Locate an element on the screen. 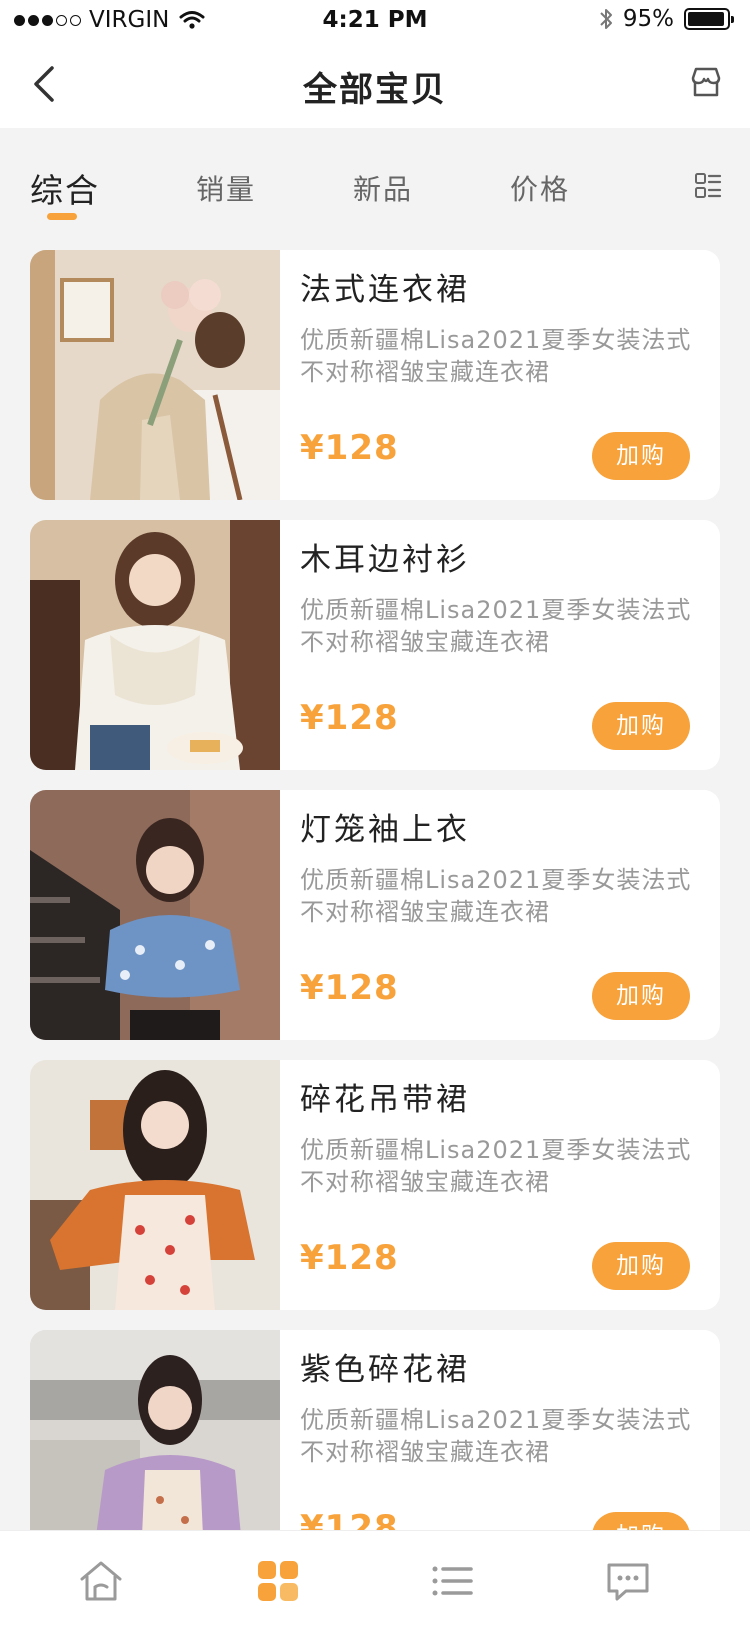 The height and width of the screenshot is (1627, 750). list-icon is located at coordinates (452, 1581).